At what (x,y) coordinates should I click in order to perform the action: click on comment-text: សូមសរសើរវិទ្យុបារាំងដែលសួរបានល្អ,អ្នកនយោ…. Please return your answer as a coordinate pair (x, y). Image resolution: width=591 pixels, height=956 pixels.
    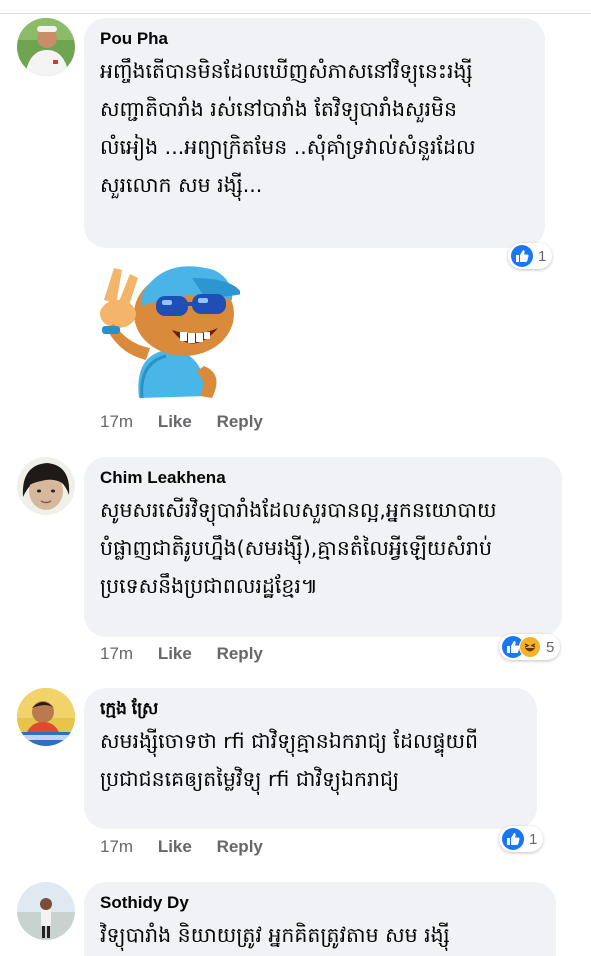
    Looking at the image, I should click on (298, 548).